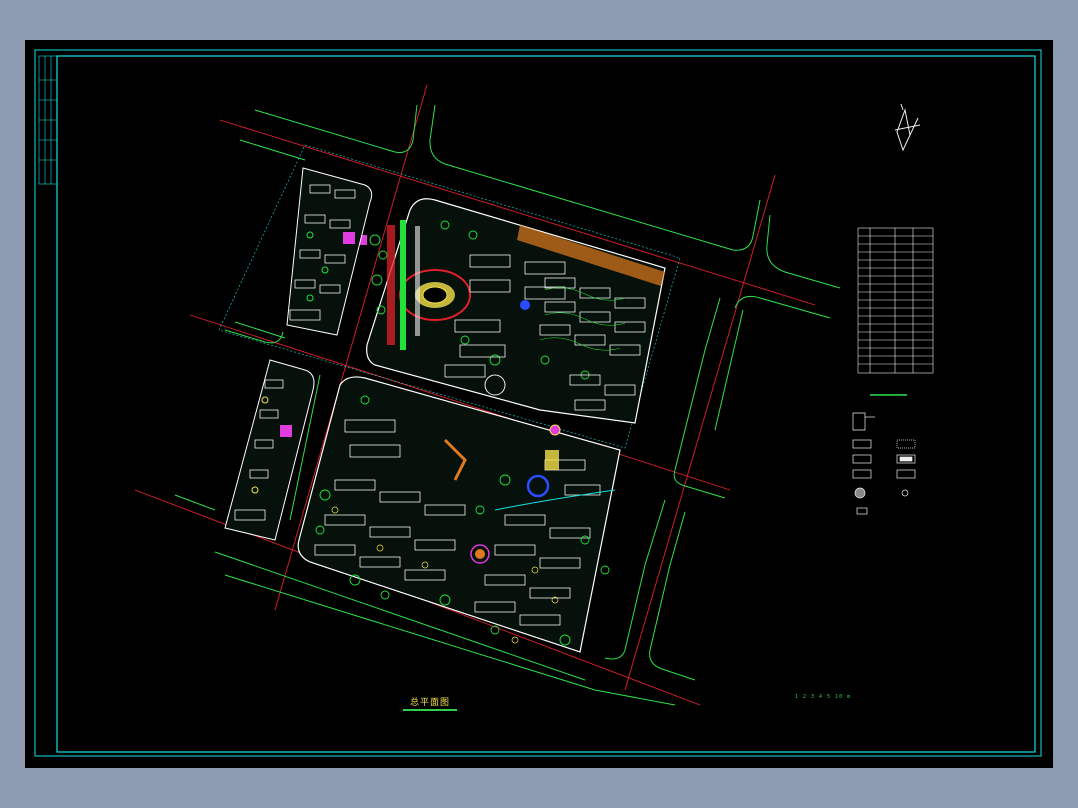  What do you see at coordinates (884, 463) in the screenshot?
I see `legend-symbol-icons` at bounding box center [884, 463].